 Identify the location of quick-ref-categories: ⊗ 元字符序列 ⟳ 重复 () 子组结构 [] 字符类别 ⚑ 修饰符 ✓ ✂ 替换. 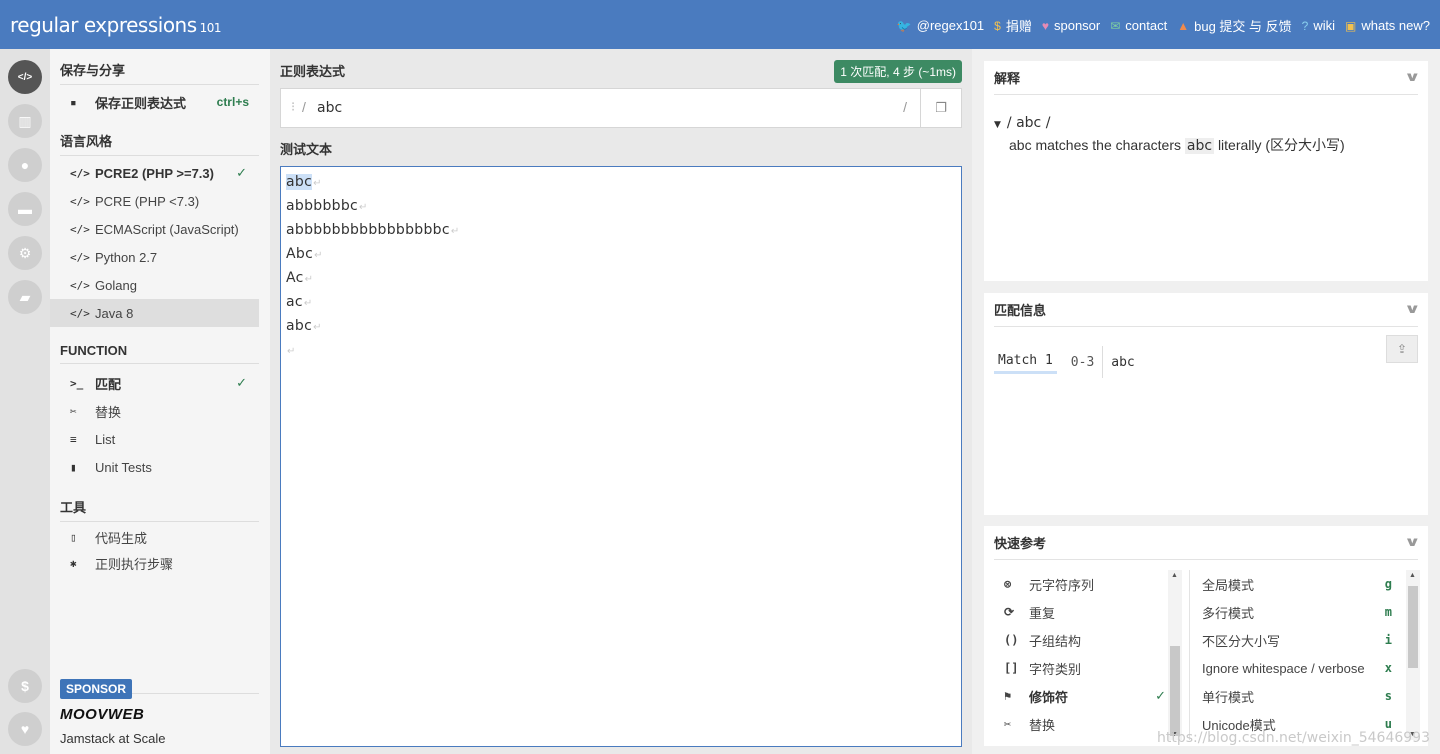
(1089, 655).